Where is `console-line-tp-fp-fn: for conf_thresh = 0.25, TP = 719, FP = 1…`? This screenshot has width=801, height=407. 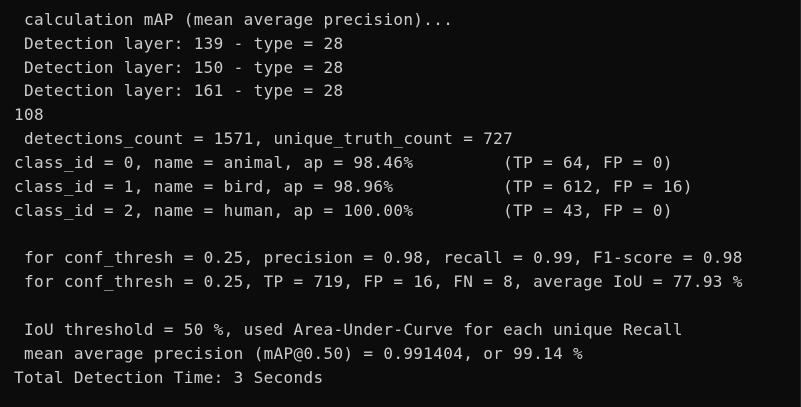
console-line-tp-fp-fn: for conf_thresh = 0.25, TP = 719, FP = 1… is located at coordinates (378, 281).